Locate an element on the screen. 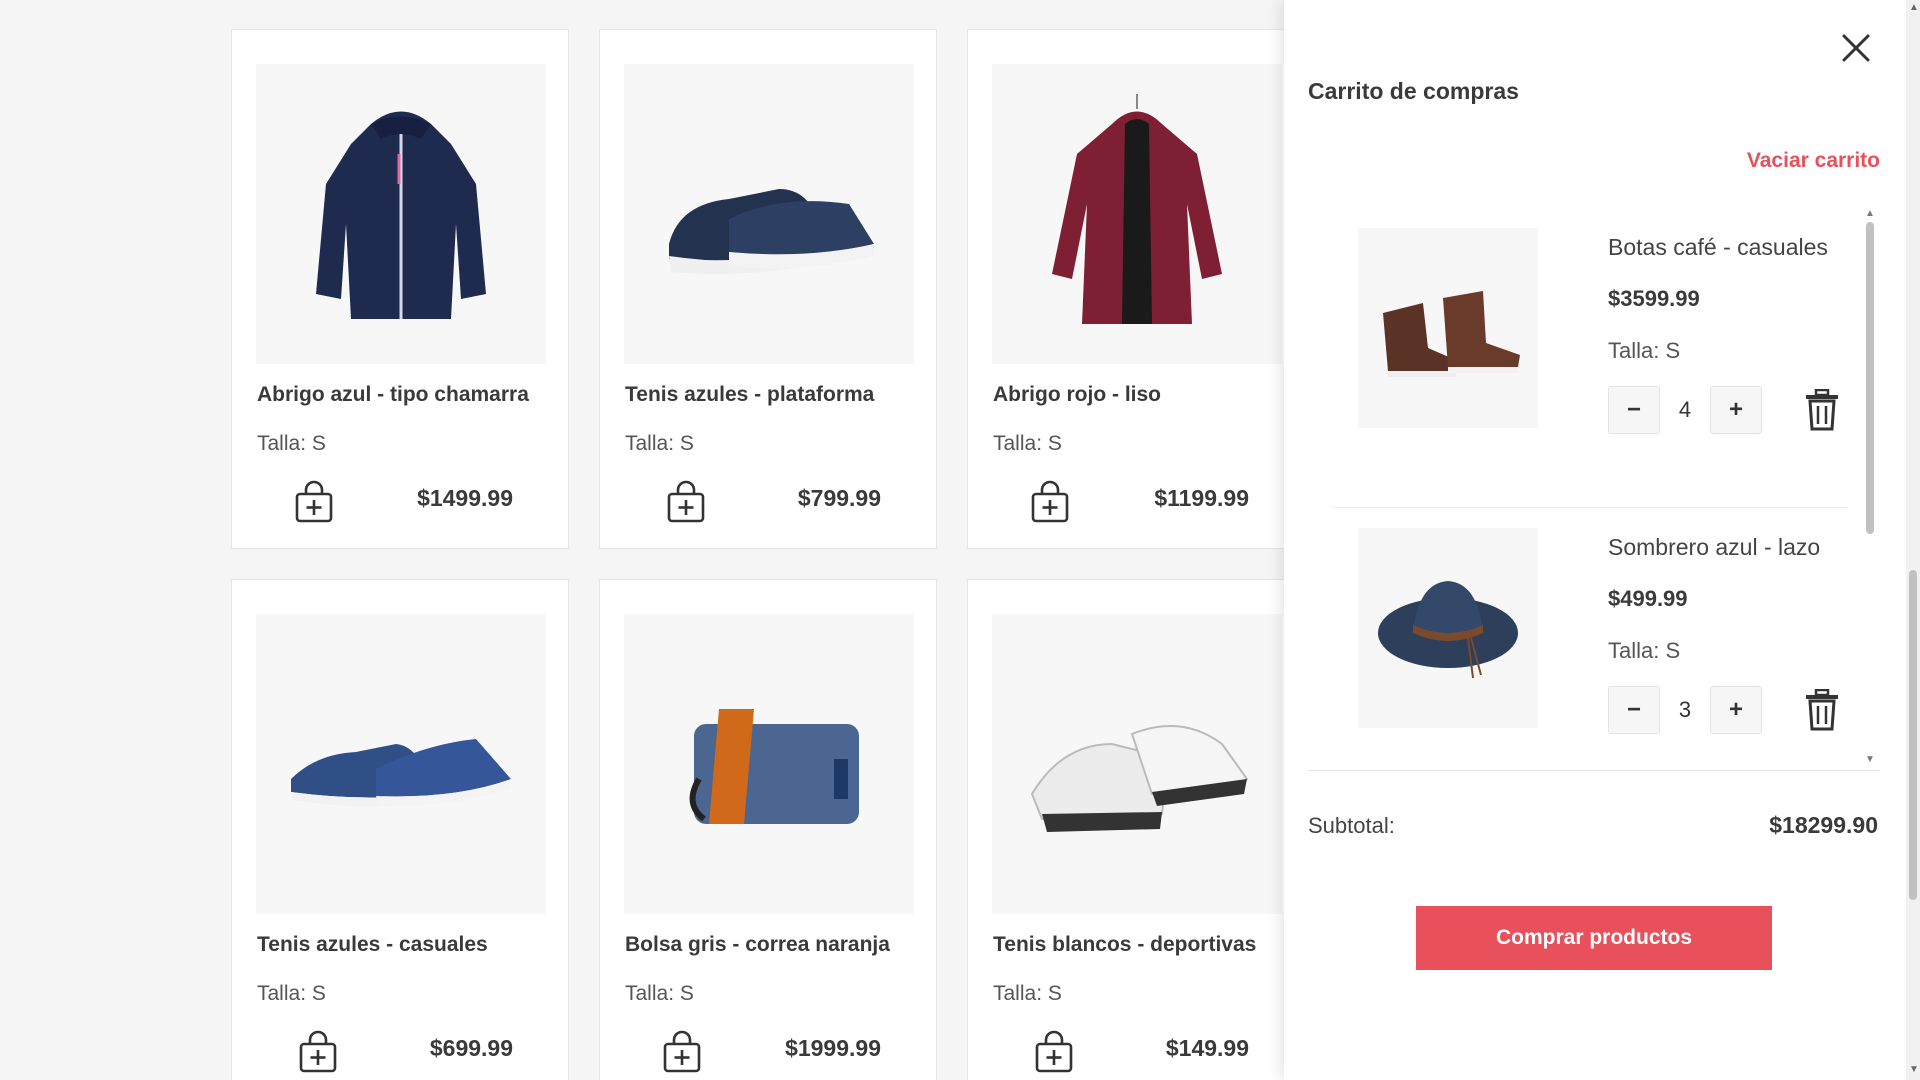  cart-item-name: Sombrero azul - lazo is located at coordinates (1714, 547).